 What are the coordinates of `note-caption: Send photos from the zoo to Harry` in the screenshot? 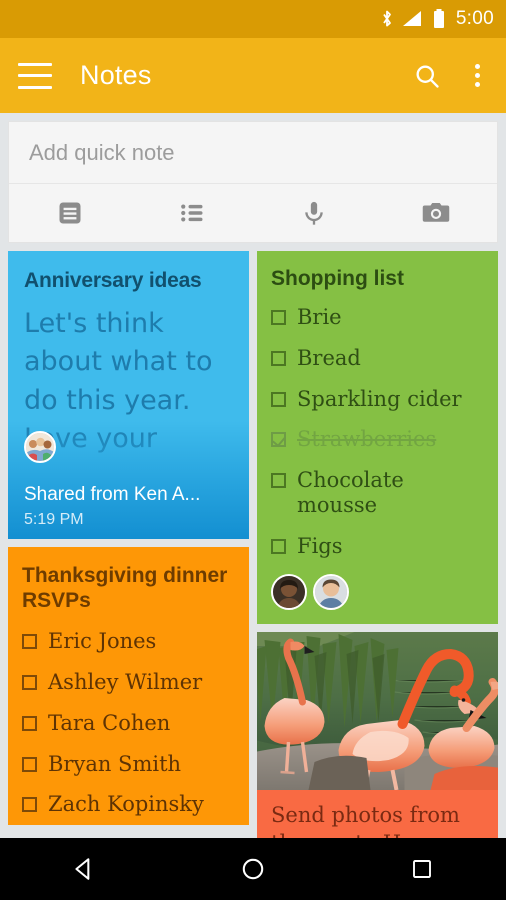 It's located at (365, 822).